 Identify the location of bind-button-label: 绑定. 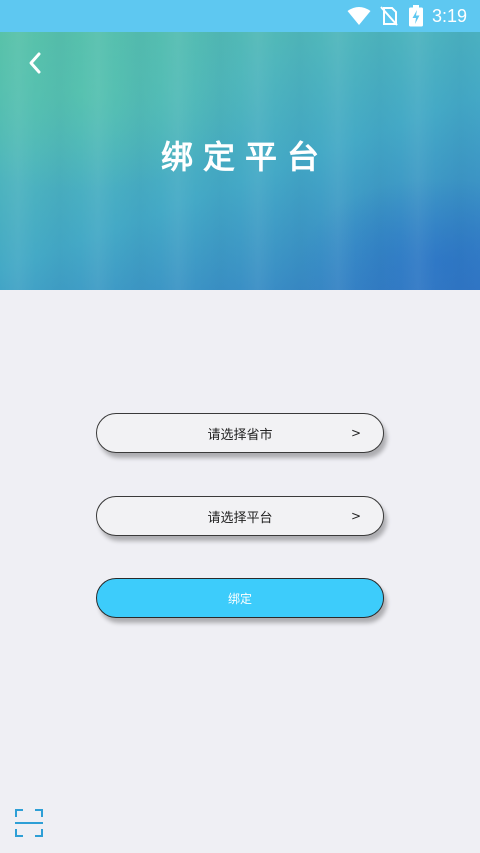
(239, 598).